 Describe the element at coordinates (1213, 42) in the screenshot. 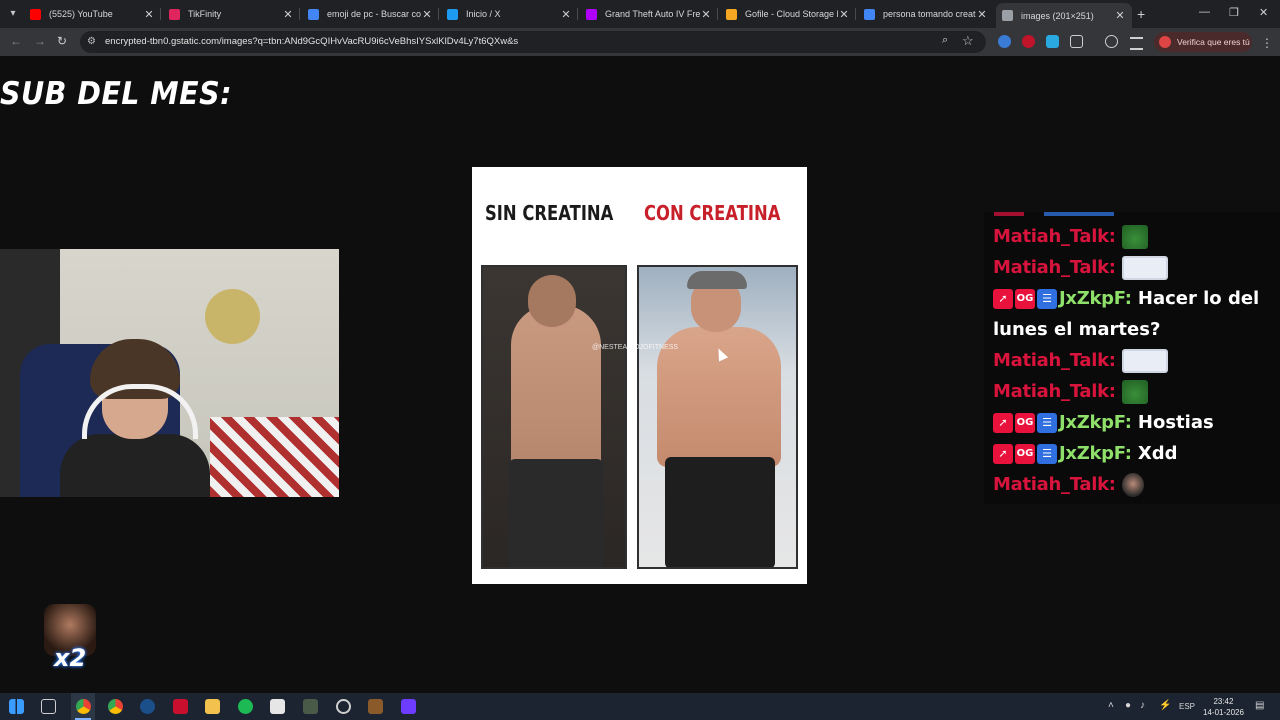

I see `profile-label: Verifica que eres tú` at that location.